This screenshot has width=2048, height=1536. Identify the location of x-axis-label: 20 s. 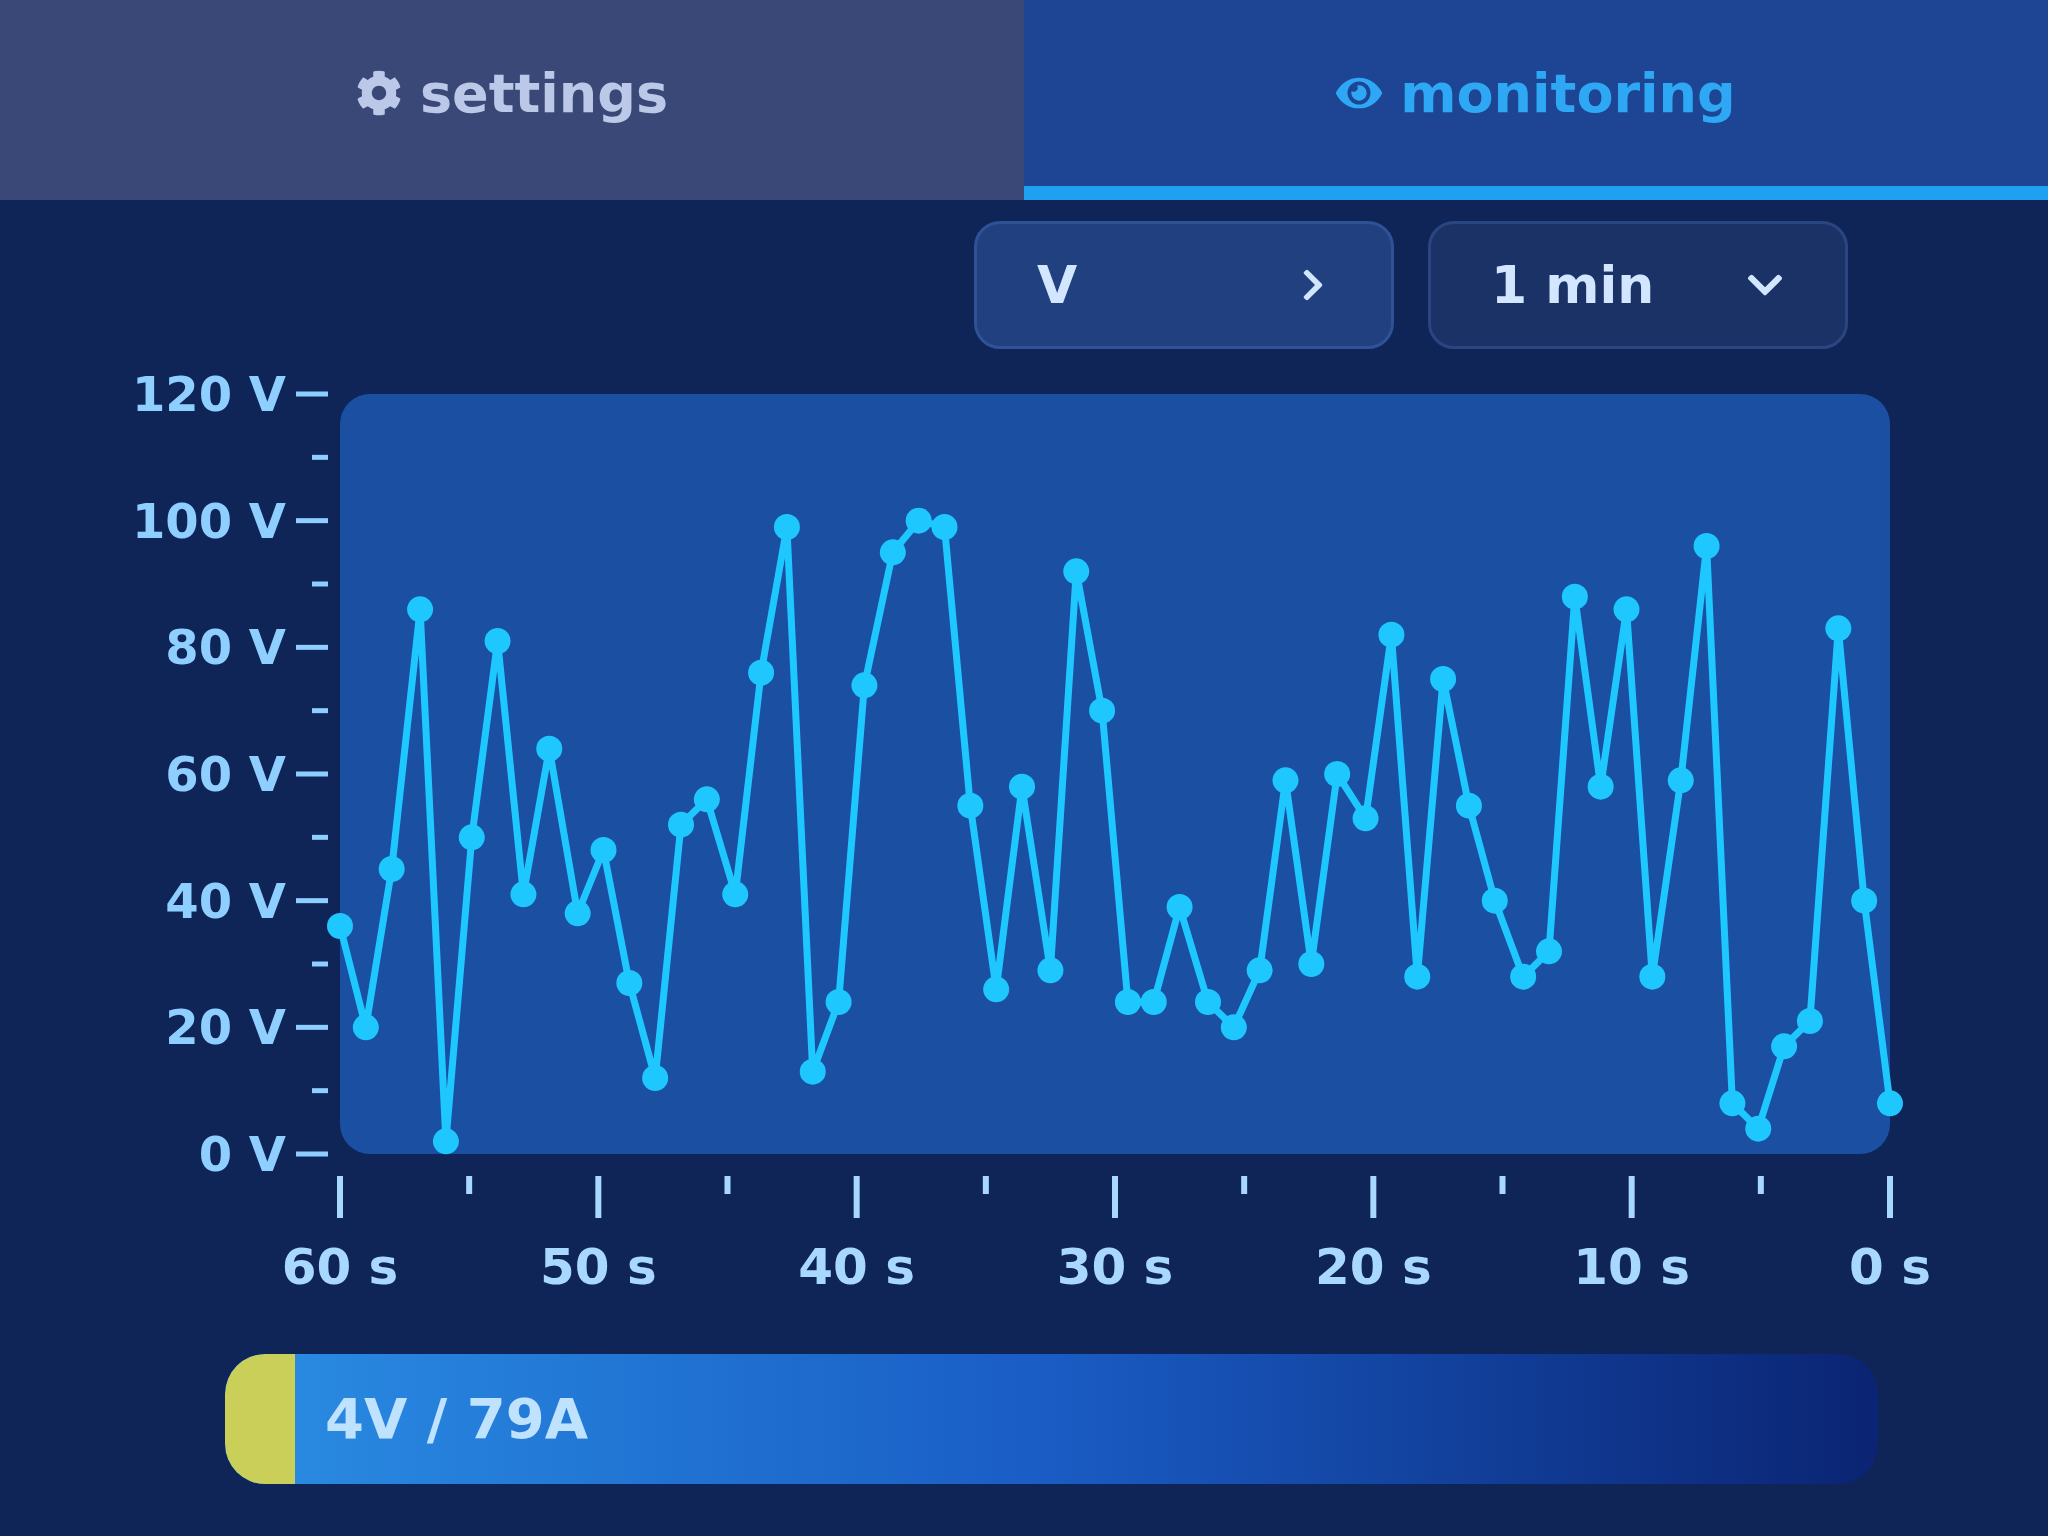
(1373, 1267).